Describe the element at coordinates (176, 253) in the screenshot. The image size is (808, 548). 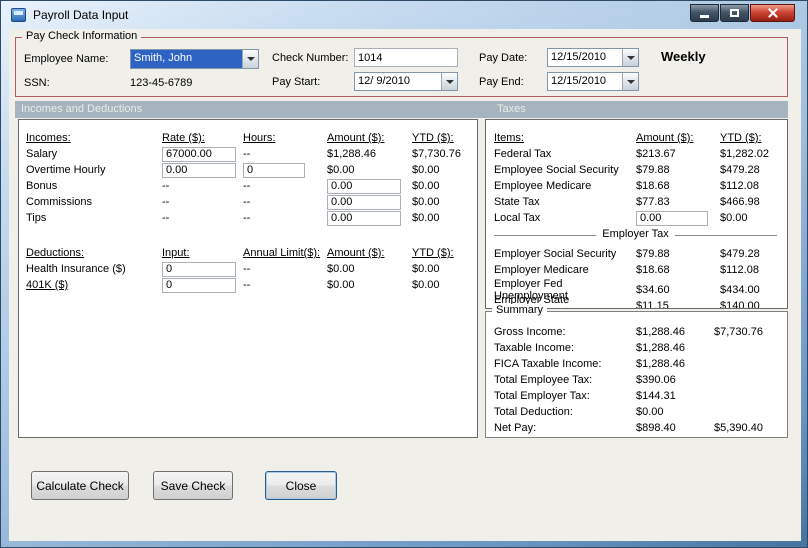
I see `input-col-header: Input:` at that location.